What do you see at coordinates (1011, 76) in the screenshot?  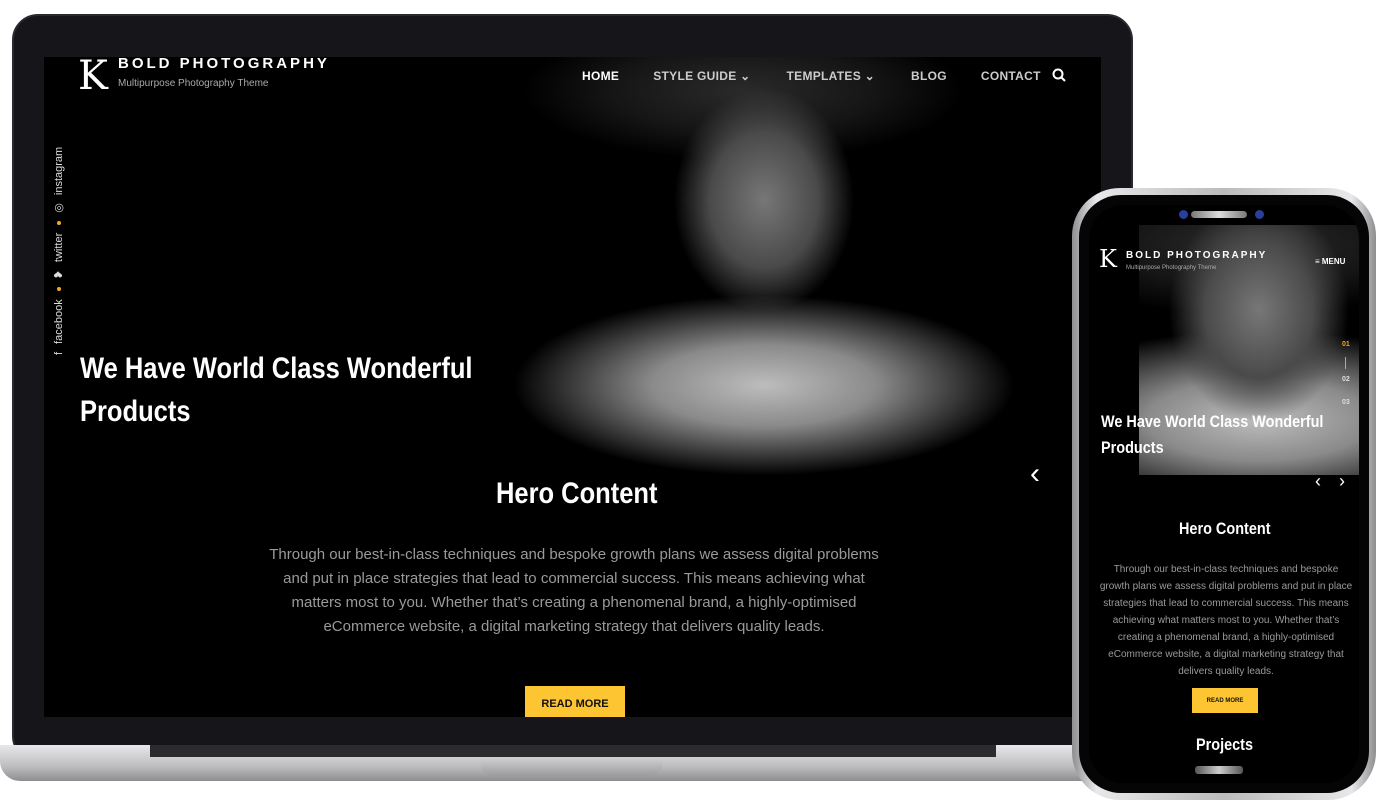 I see `nav-contact: CONTACT` at bounding box center [1011, 76].